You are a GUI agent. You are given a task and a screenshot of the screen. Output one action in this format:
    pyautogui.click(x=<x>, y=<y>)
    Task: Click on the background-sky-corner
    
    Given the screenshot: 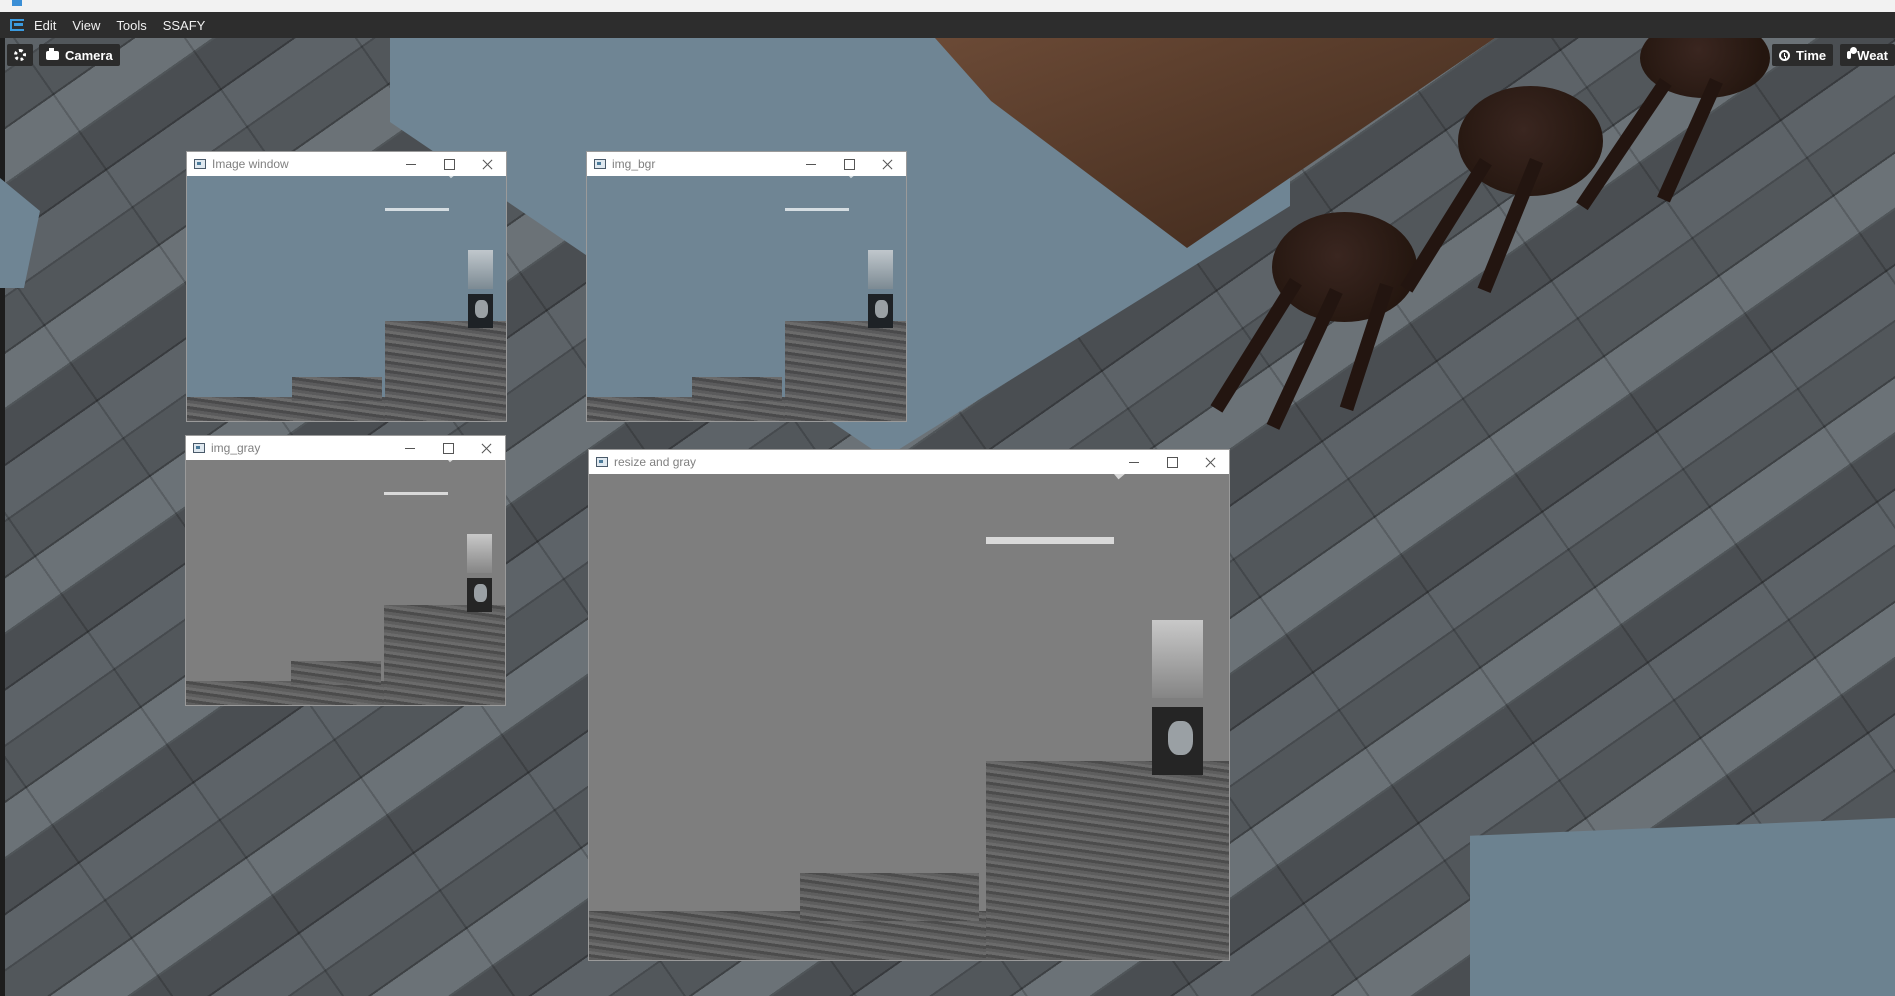 What is the action you would take?
    pyautogui.click(x=20, y=233)
    